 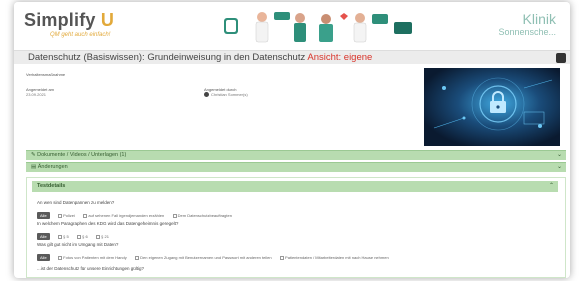 What do you see at coordinates (492, 107) in the screenshot?
I see `course-thumbnail-image` at bounding box center [492, 107].